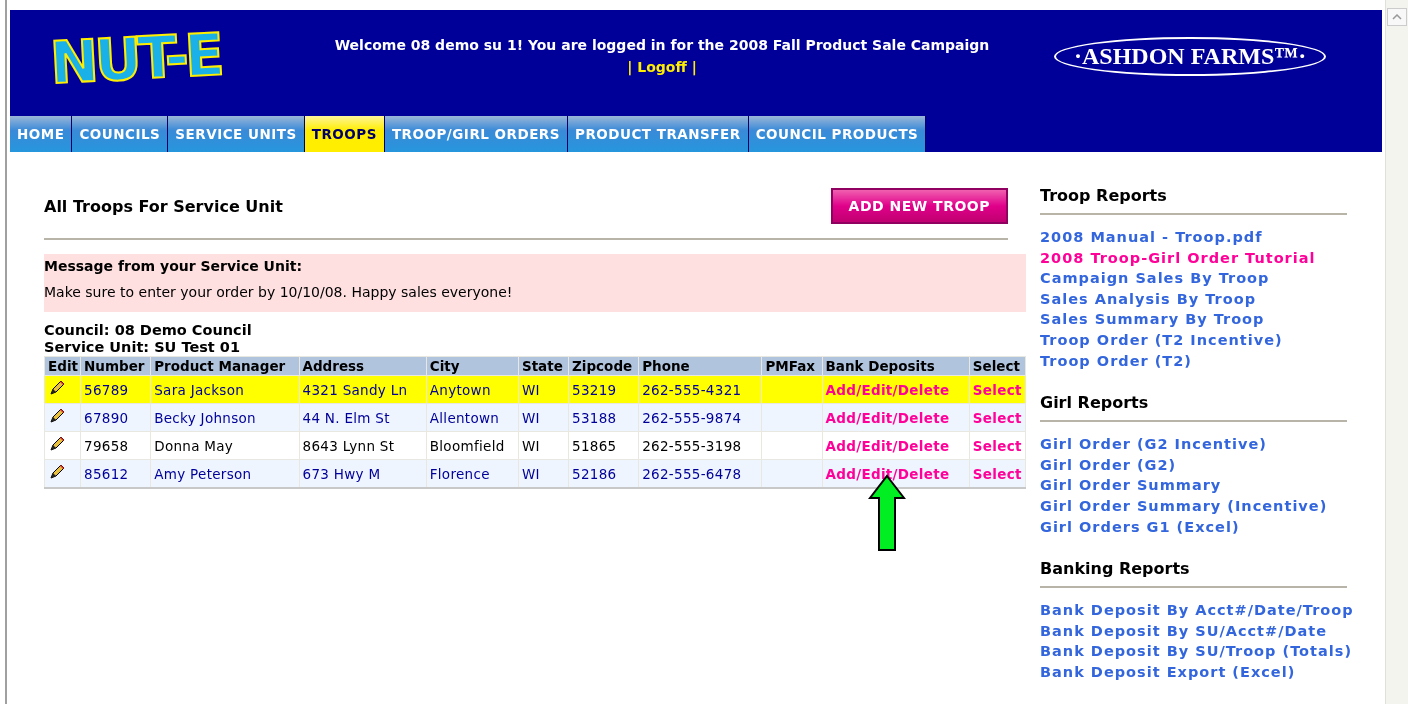 The image size is (1408, 704). What do you see at coordinates (1151, 237) in the screenshot?
I see `report-link: 2008 Manual - Troop.pdf` at bounding box center [1151, 237].